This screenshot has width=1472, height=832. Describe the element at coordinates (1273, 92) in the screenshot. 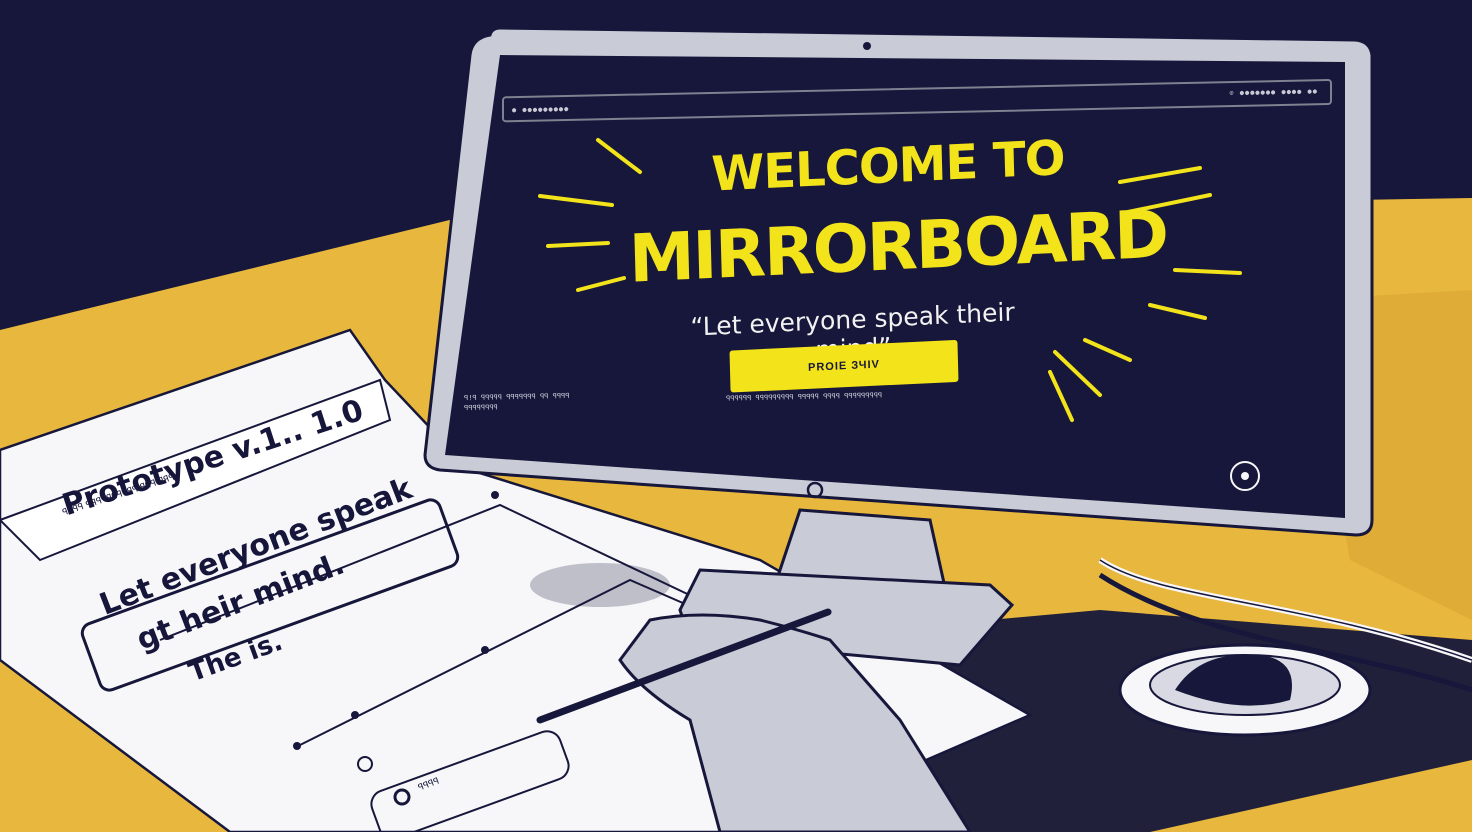

I see `browser-controls: ⊙ ●●●●●●● ●●●● ●●` at that location.